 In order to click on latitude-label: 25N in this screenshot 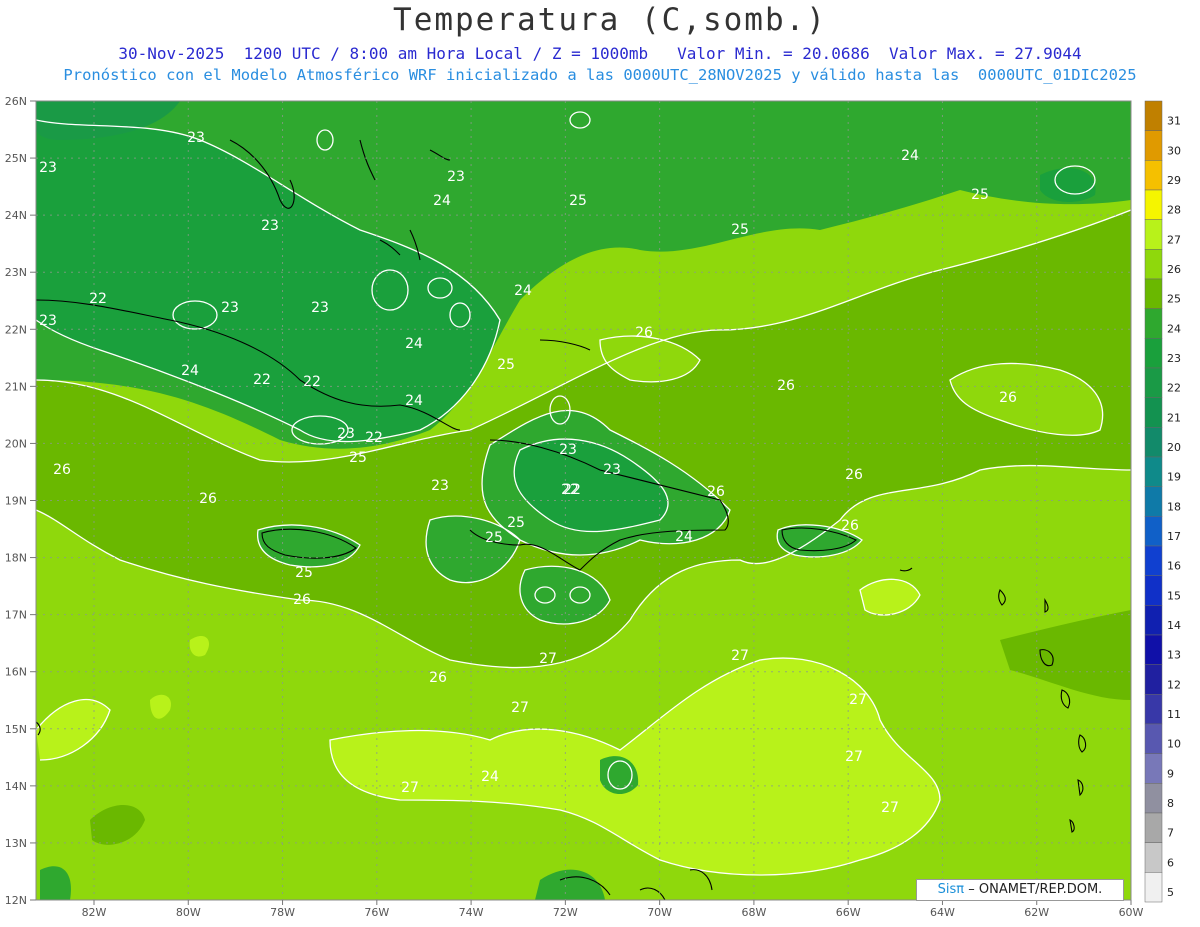, I will do `click(16, 158)`.